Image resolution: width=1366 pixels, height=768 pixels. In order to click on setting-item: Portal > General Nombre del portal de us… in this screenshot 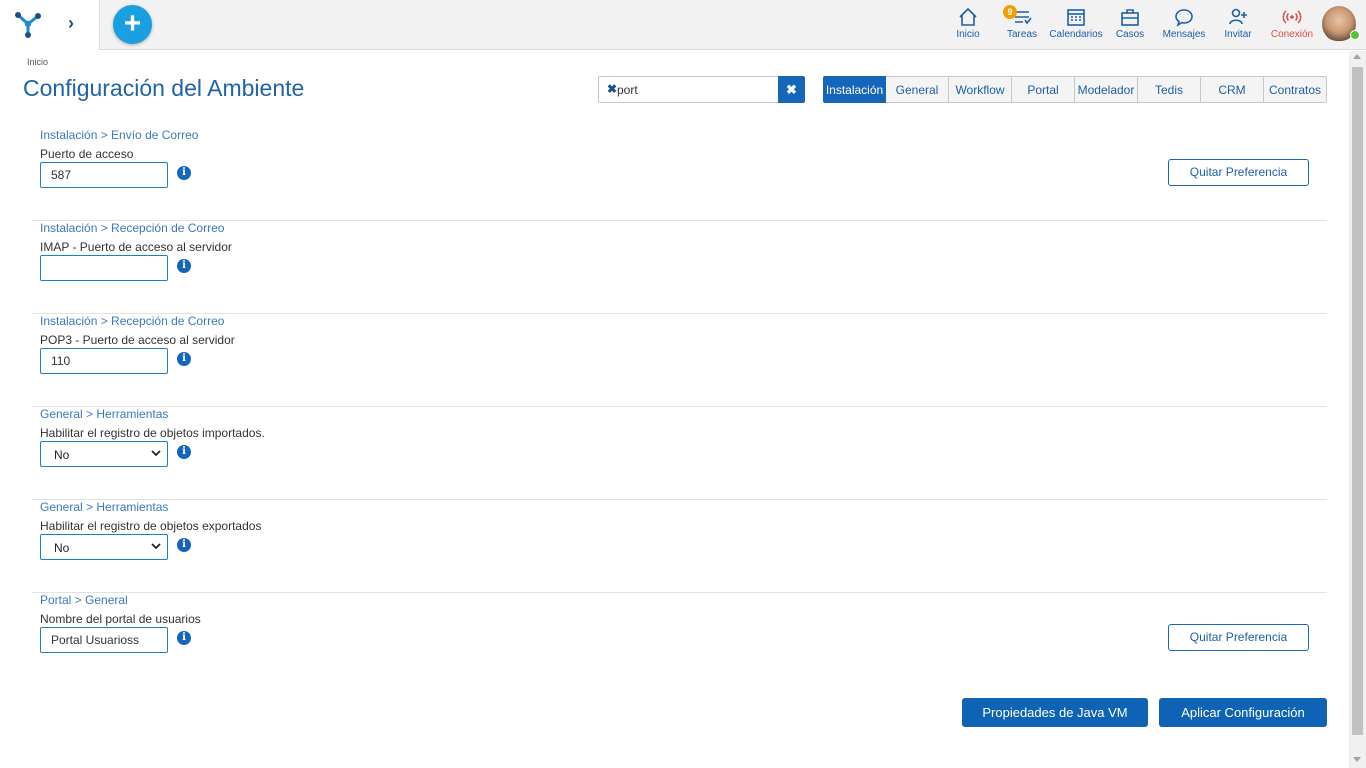, I will do `click(679, 639)`.